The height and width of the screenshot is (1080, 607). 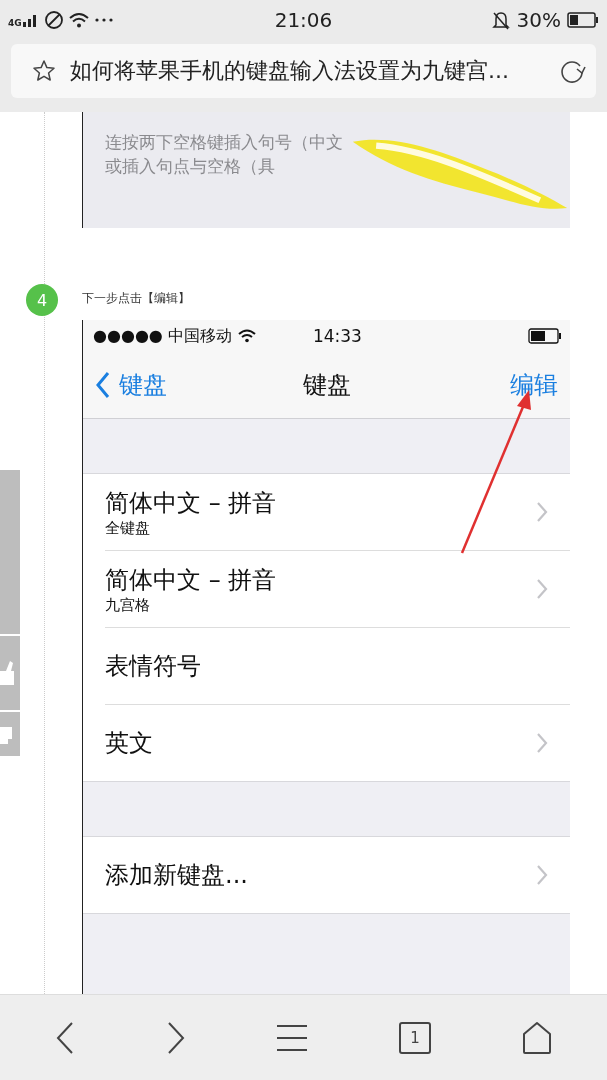 What do you see at coordinates (53, 20) in the screenshot?
I see `no-disturb-icon` at bounding box center [53, 20].